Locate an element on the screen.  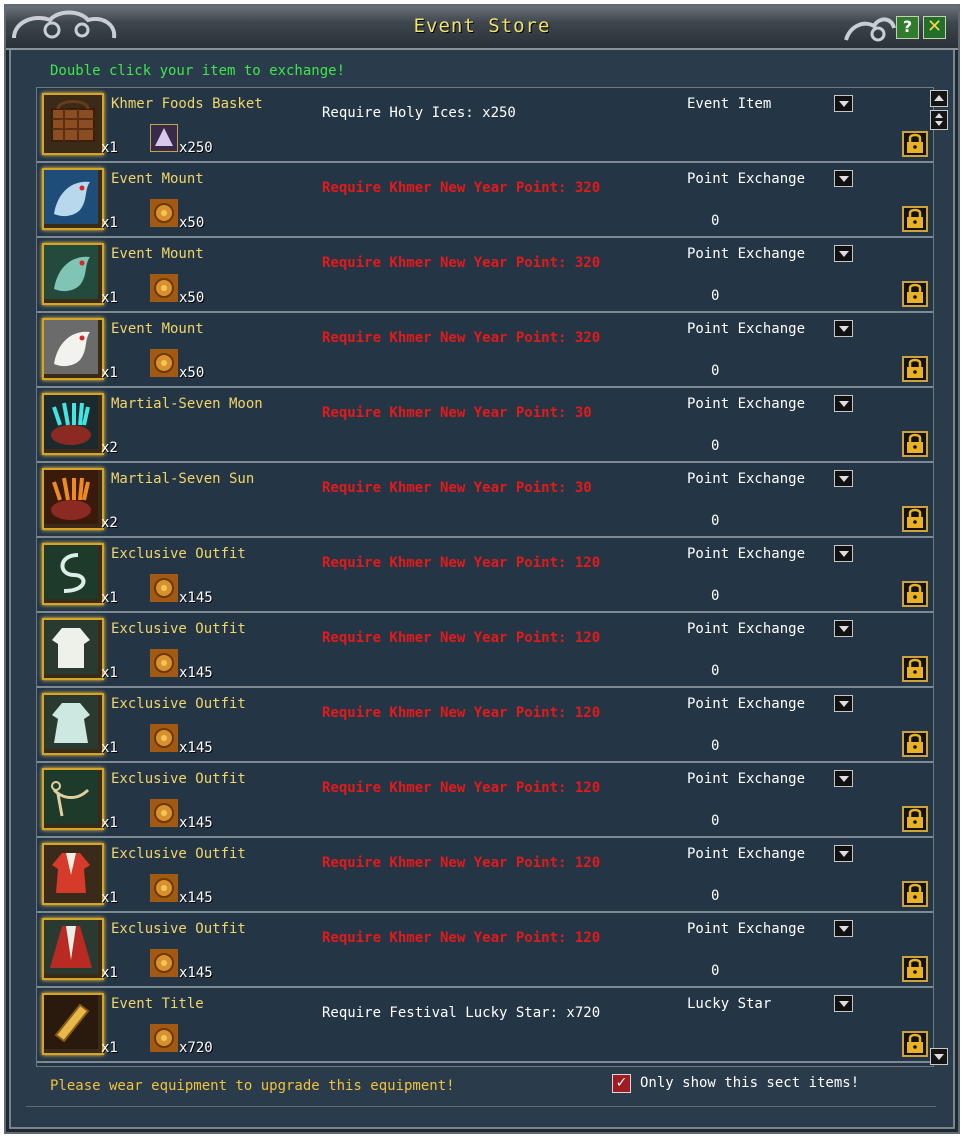
green-dragon-mount-icon is located at coordinates (73, 274).